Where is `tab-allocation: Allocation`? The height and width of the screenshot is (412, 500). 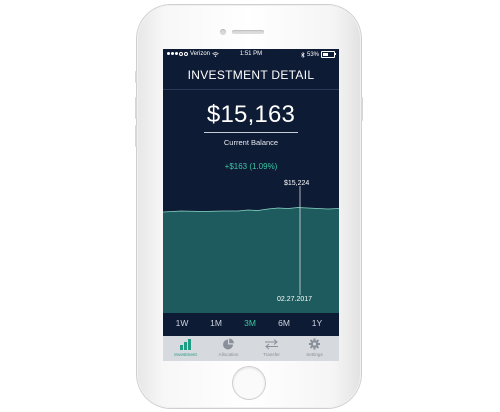
tab-allocation: Allocation is located at coordinates (228, 348).